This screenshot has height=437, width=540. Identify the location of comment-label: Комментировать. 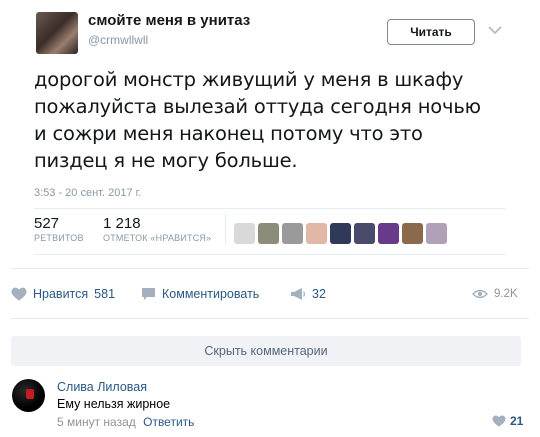
(211, 294).